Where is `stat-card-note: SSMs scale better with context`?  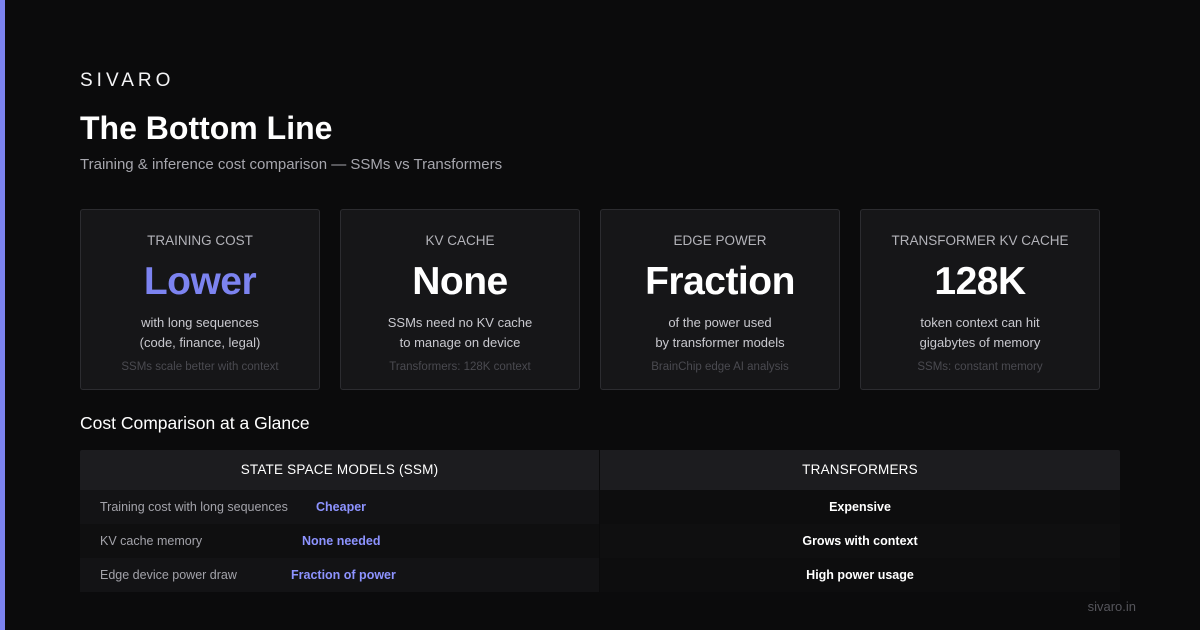 stat-card-note: SSMs scale better with context is located at coordinates (200, 367).